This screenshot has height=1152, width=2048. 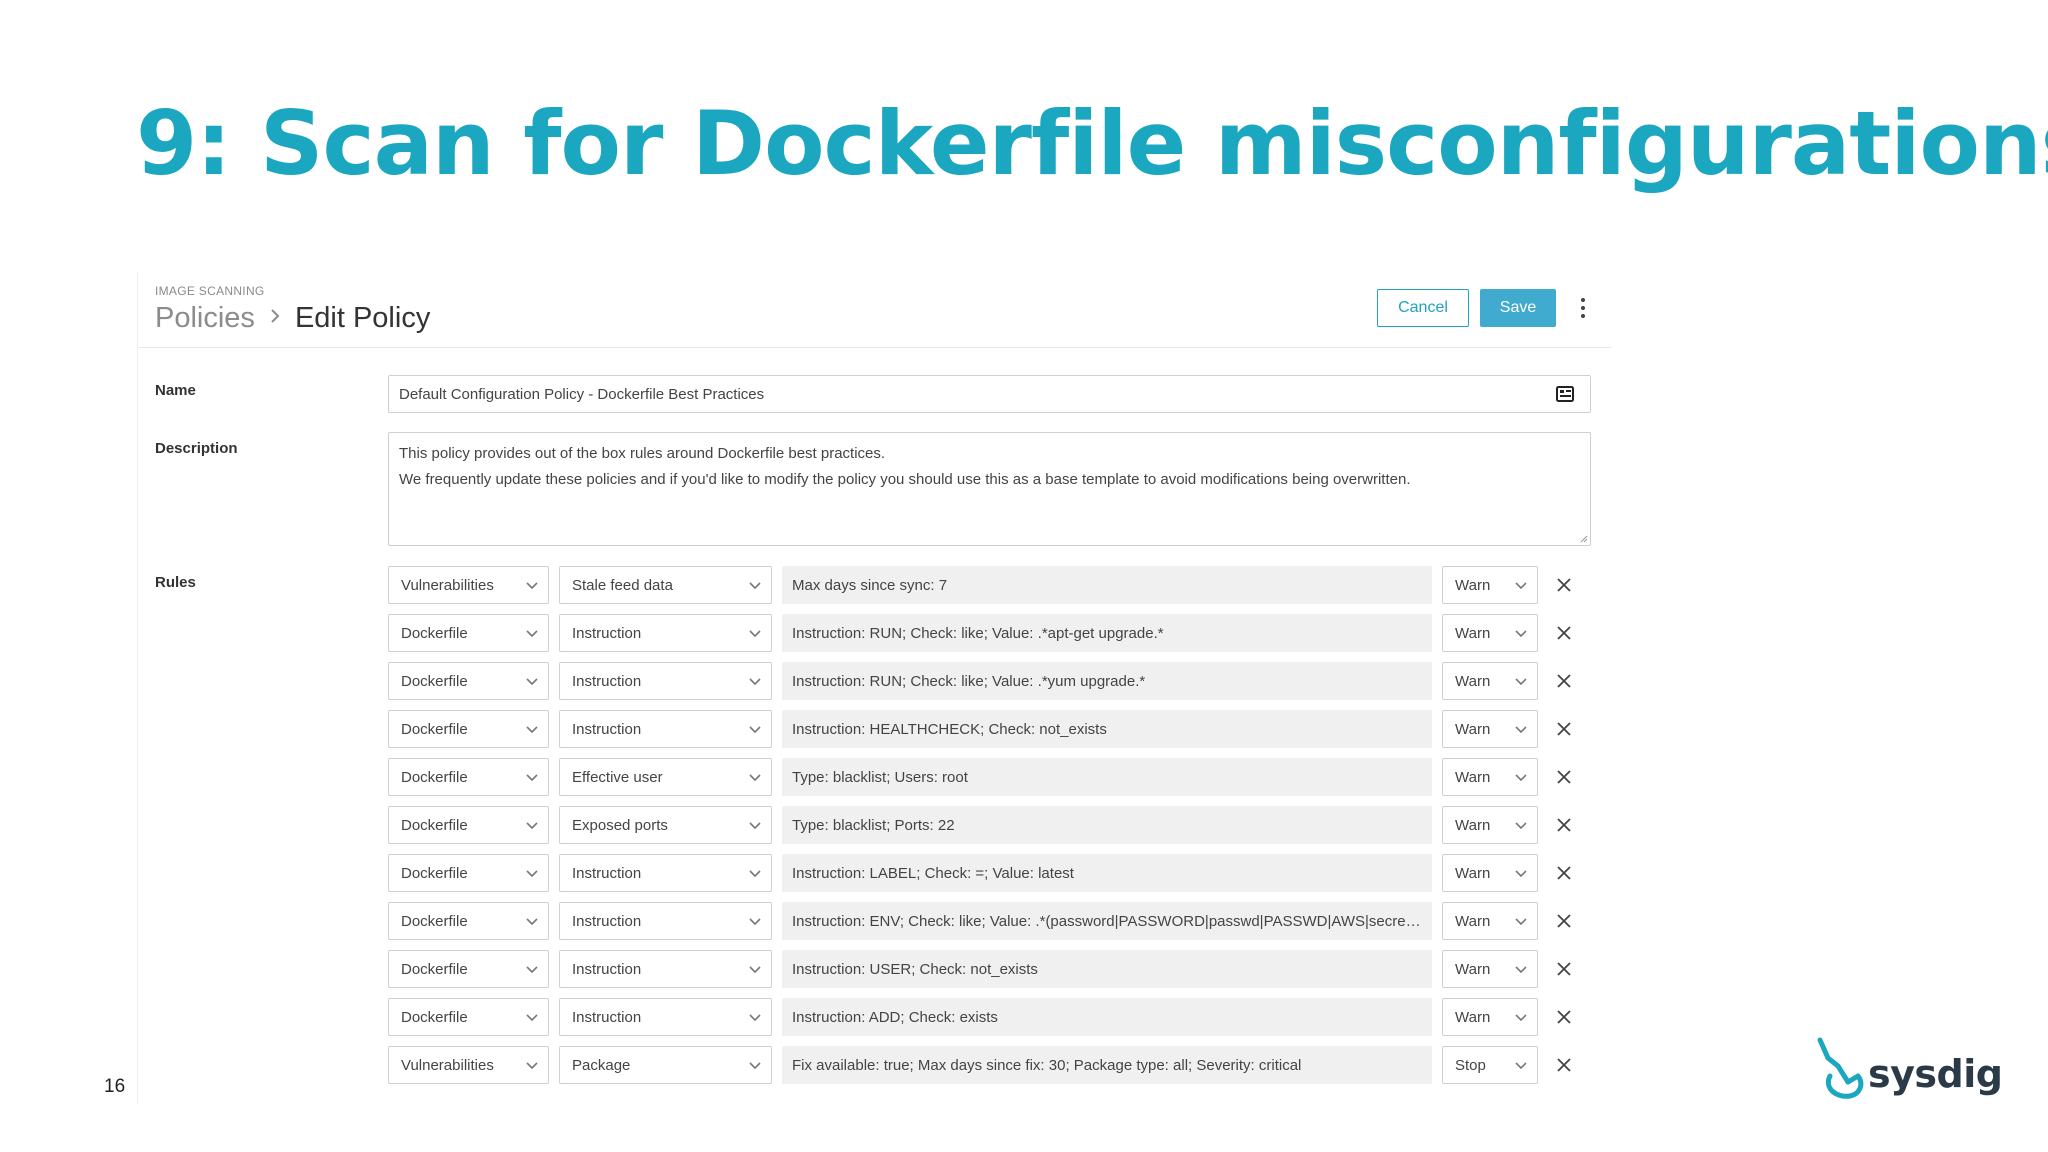 What do you see at coordinates (665, 1065) in the screenshot?
I see `rule-gate-select: Package` at bounding box center [665, 1065].